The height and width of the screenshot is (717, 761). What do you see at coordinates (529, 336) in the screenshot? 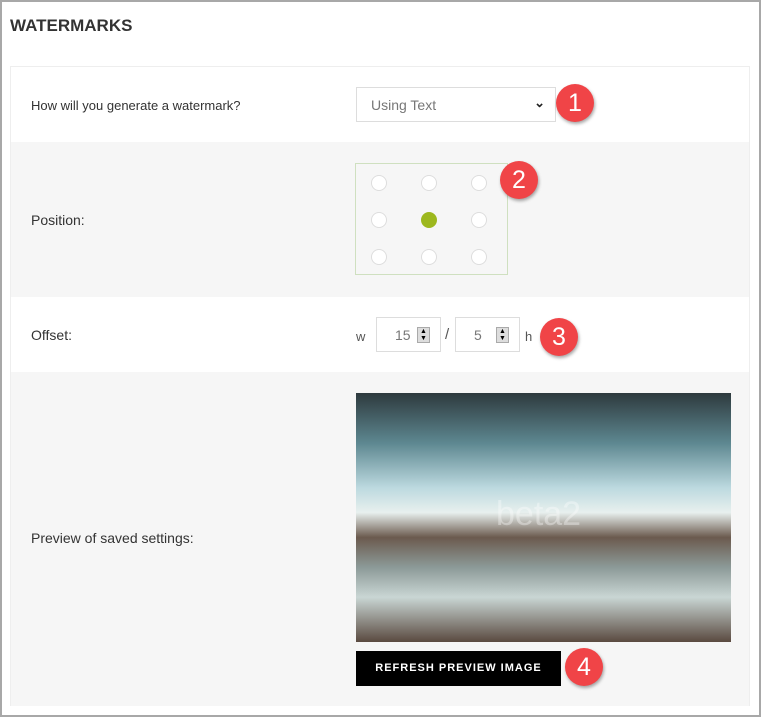
I see `height-label: h` at bounding box center [529, 336].